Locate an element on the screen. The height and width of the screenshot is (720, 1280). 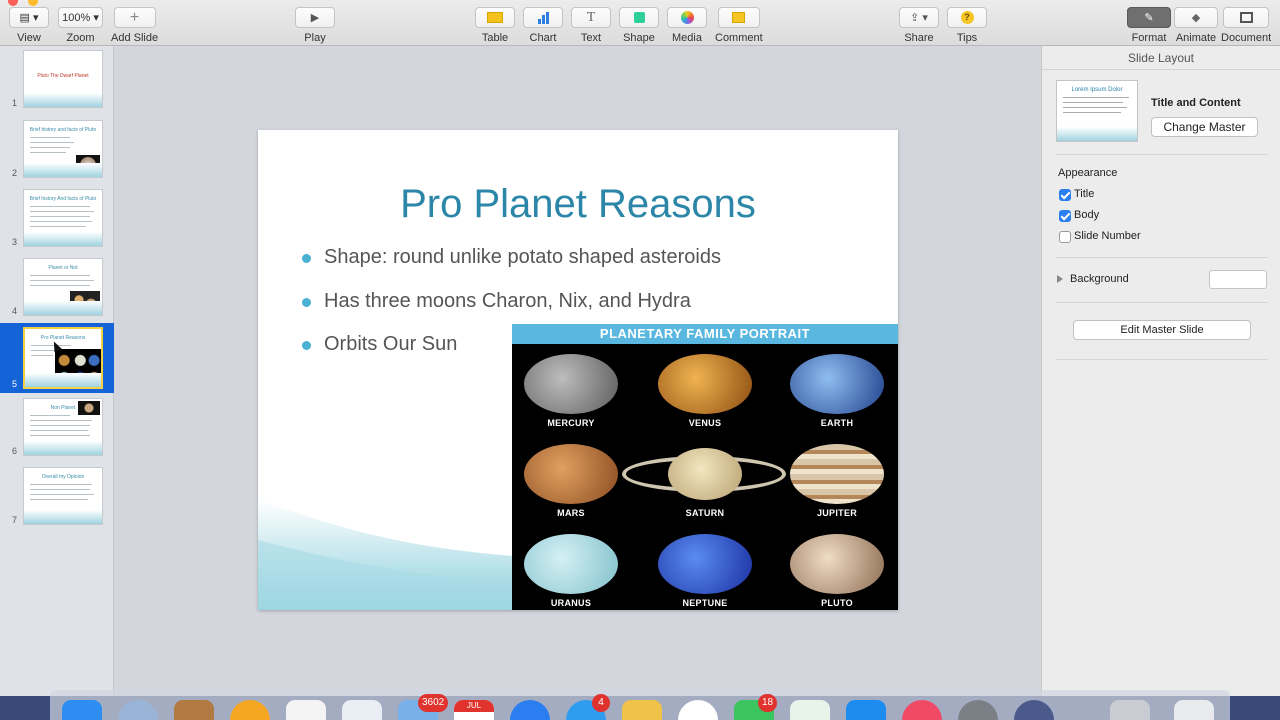
body-checkbox is located at coordinates (1065, 216).